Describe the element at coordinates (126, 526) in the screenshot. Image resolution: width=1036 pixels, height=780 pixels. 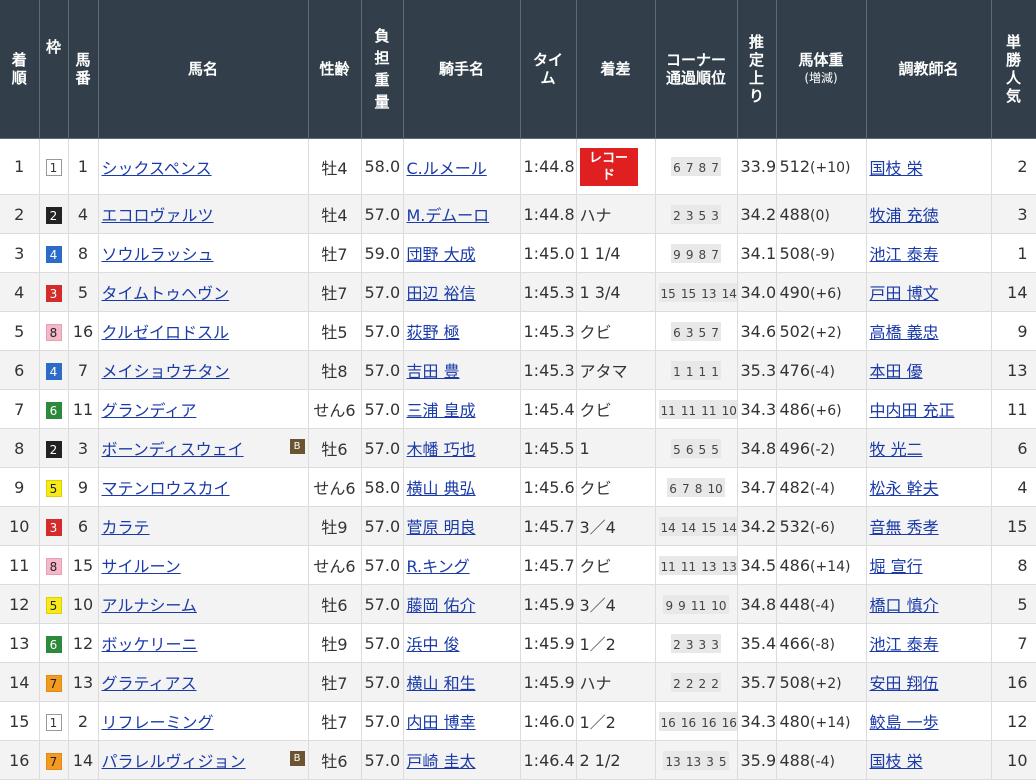
I see `horse-name-link: カラテ` at that location.